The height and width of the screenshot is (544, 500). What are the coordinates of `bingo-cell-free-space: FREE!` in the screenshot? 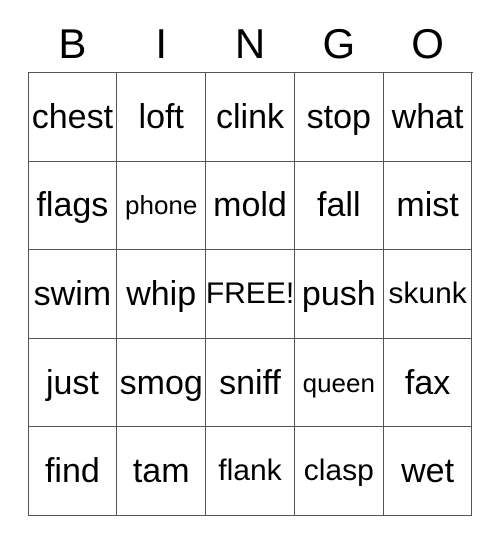 It's located at (250, 294).